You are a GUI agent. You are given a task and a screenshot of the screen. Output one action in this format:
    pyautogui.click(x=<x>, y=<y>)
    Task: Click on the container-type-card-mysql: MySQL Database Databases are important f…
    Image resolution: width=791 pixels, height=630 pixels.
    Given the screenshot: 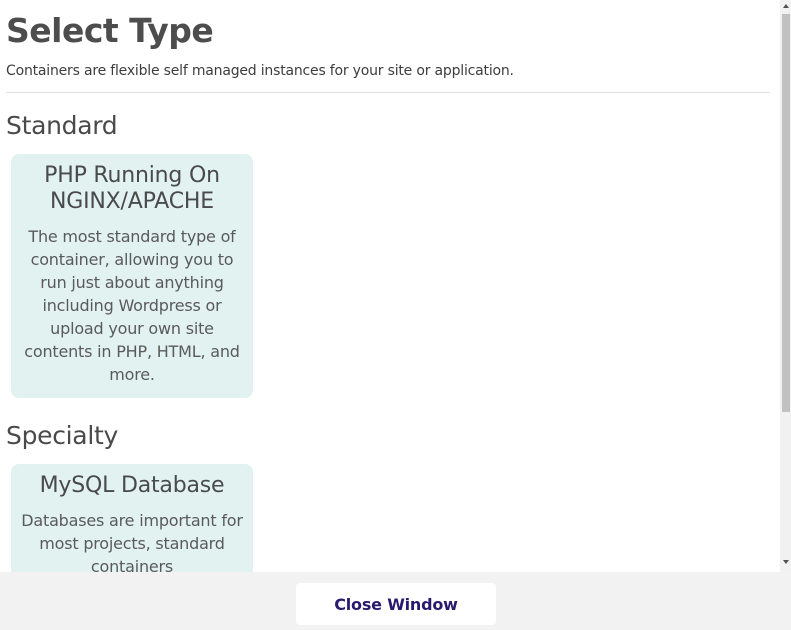 What is the action you would take?
    pyautogui.click(x=132, y=518)
    